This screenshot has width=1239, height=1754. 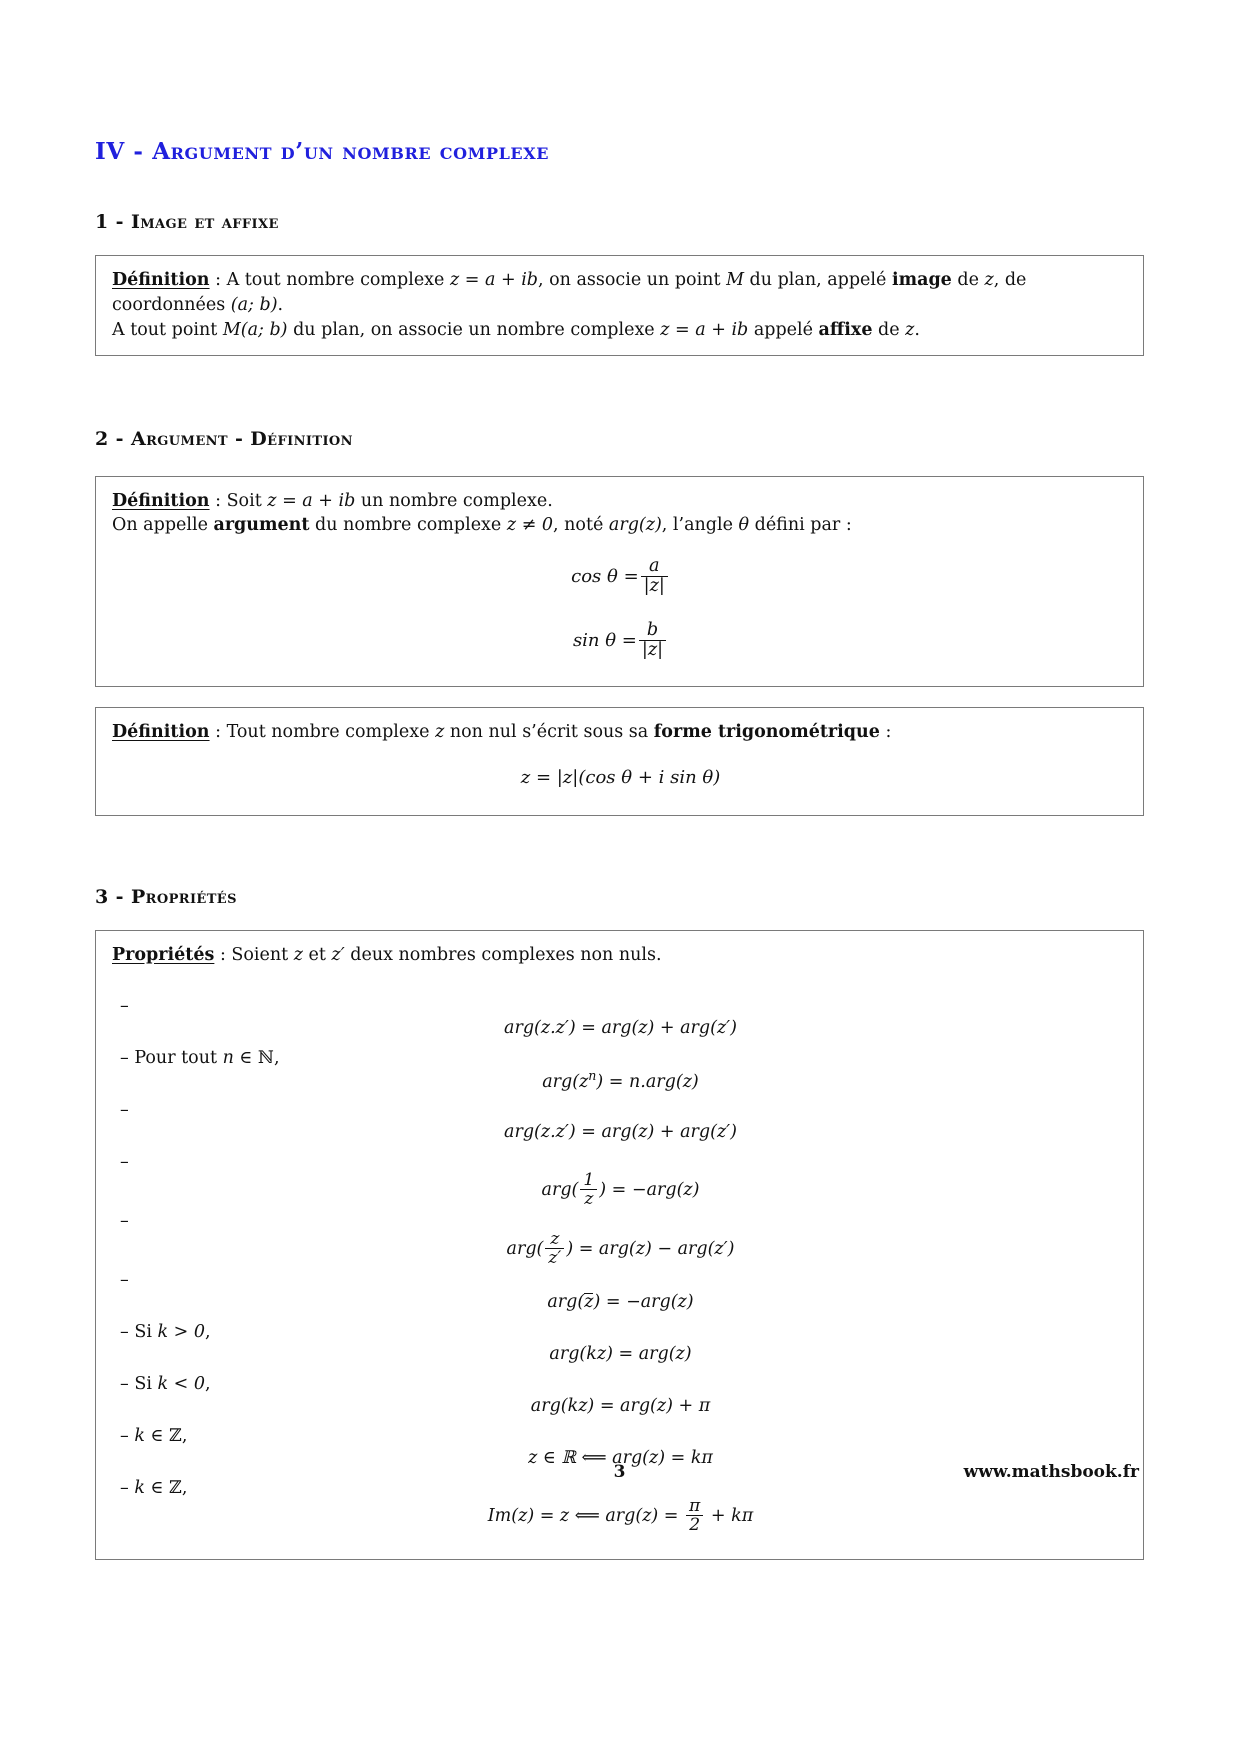 What do you see at coordinates (654, 585) in the screenshot?
I see `formula-cosine-denominator: |z|` at bounding box center [654, 585].